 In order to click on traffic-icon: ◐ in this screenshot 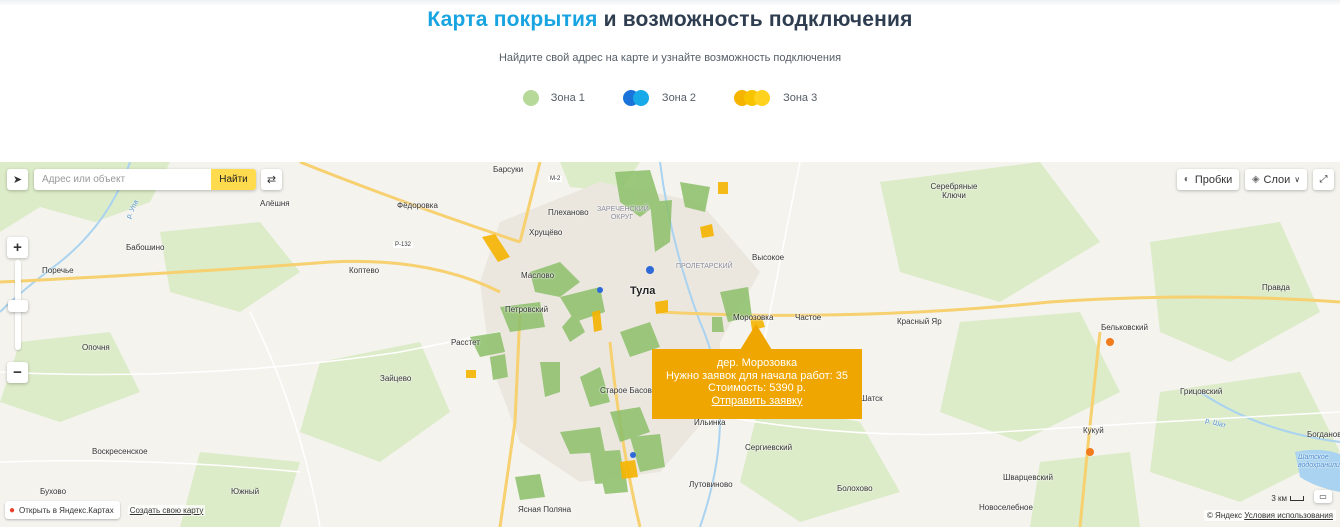, I will do `click(1186, 179)`.